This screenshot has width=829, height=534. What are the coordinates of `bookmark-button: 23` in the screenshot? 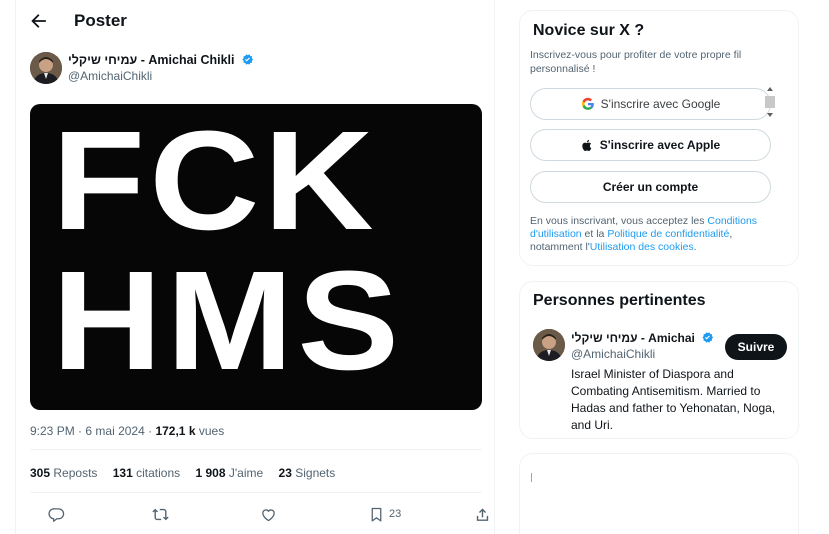 It's located at (384, 514).